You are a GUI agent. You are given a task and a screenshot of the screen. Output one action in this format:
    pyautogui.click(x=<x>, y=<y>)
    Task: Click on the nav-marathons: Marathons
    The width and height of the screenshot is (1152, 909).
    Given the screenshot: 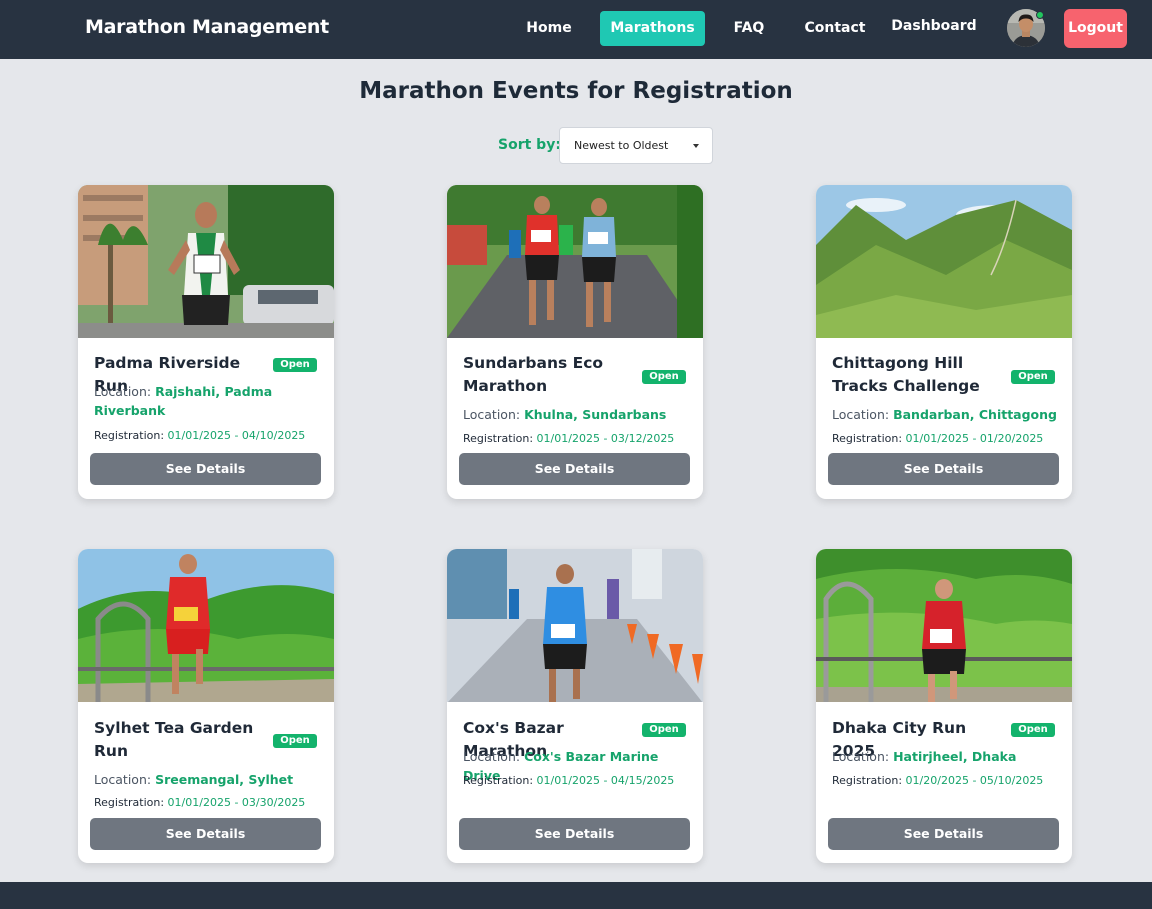 What is the action you would take?
    pyautogui.click(x=652, y=28)
    